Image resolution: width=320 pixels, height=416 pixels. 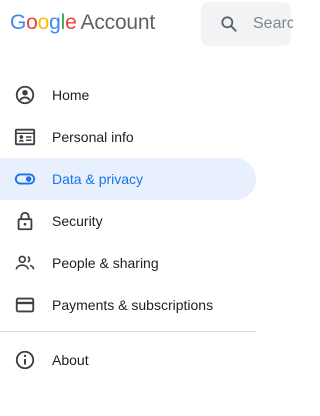 I want to click on sidebar-item-payments-subscriptions: Payments & subscriptions, so click(x=128, y=305).